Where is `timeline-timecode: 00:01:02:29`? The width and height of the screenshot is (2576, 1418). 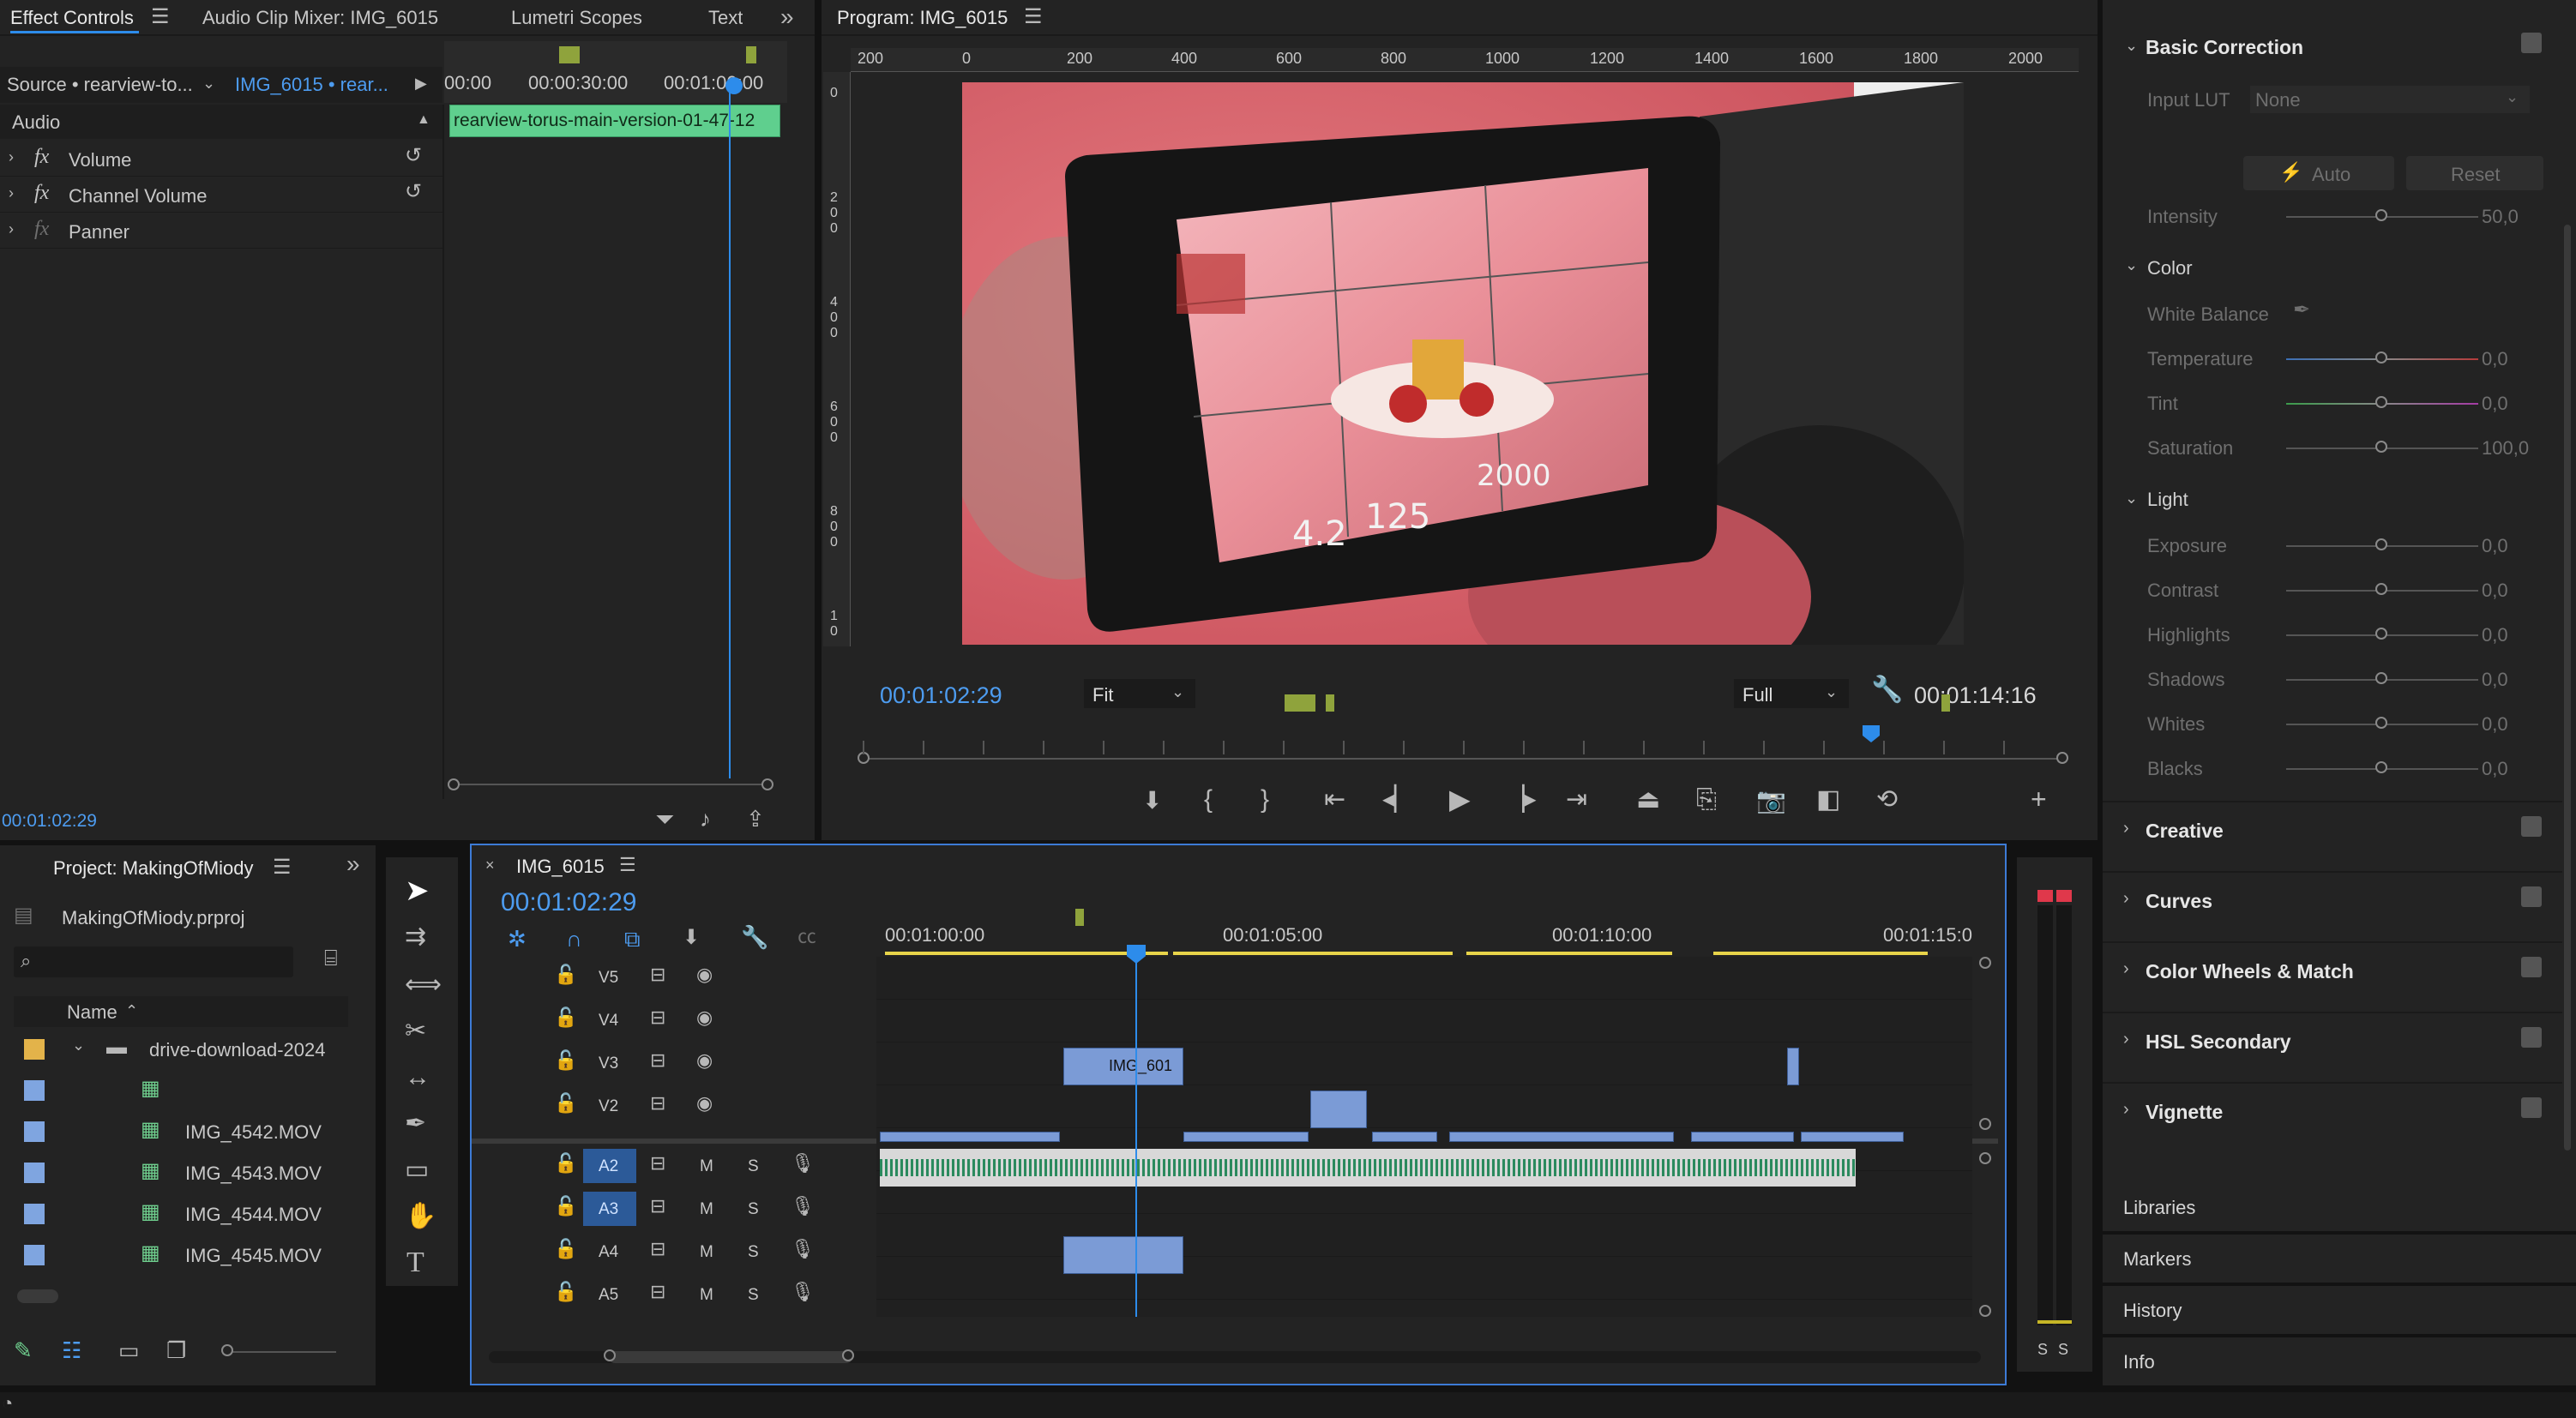 timeline-timecode: 00:01:02:29 is located at coordinates (568, 902).